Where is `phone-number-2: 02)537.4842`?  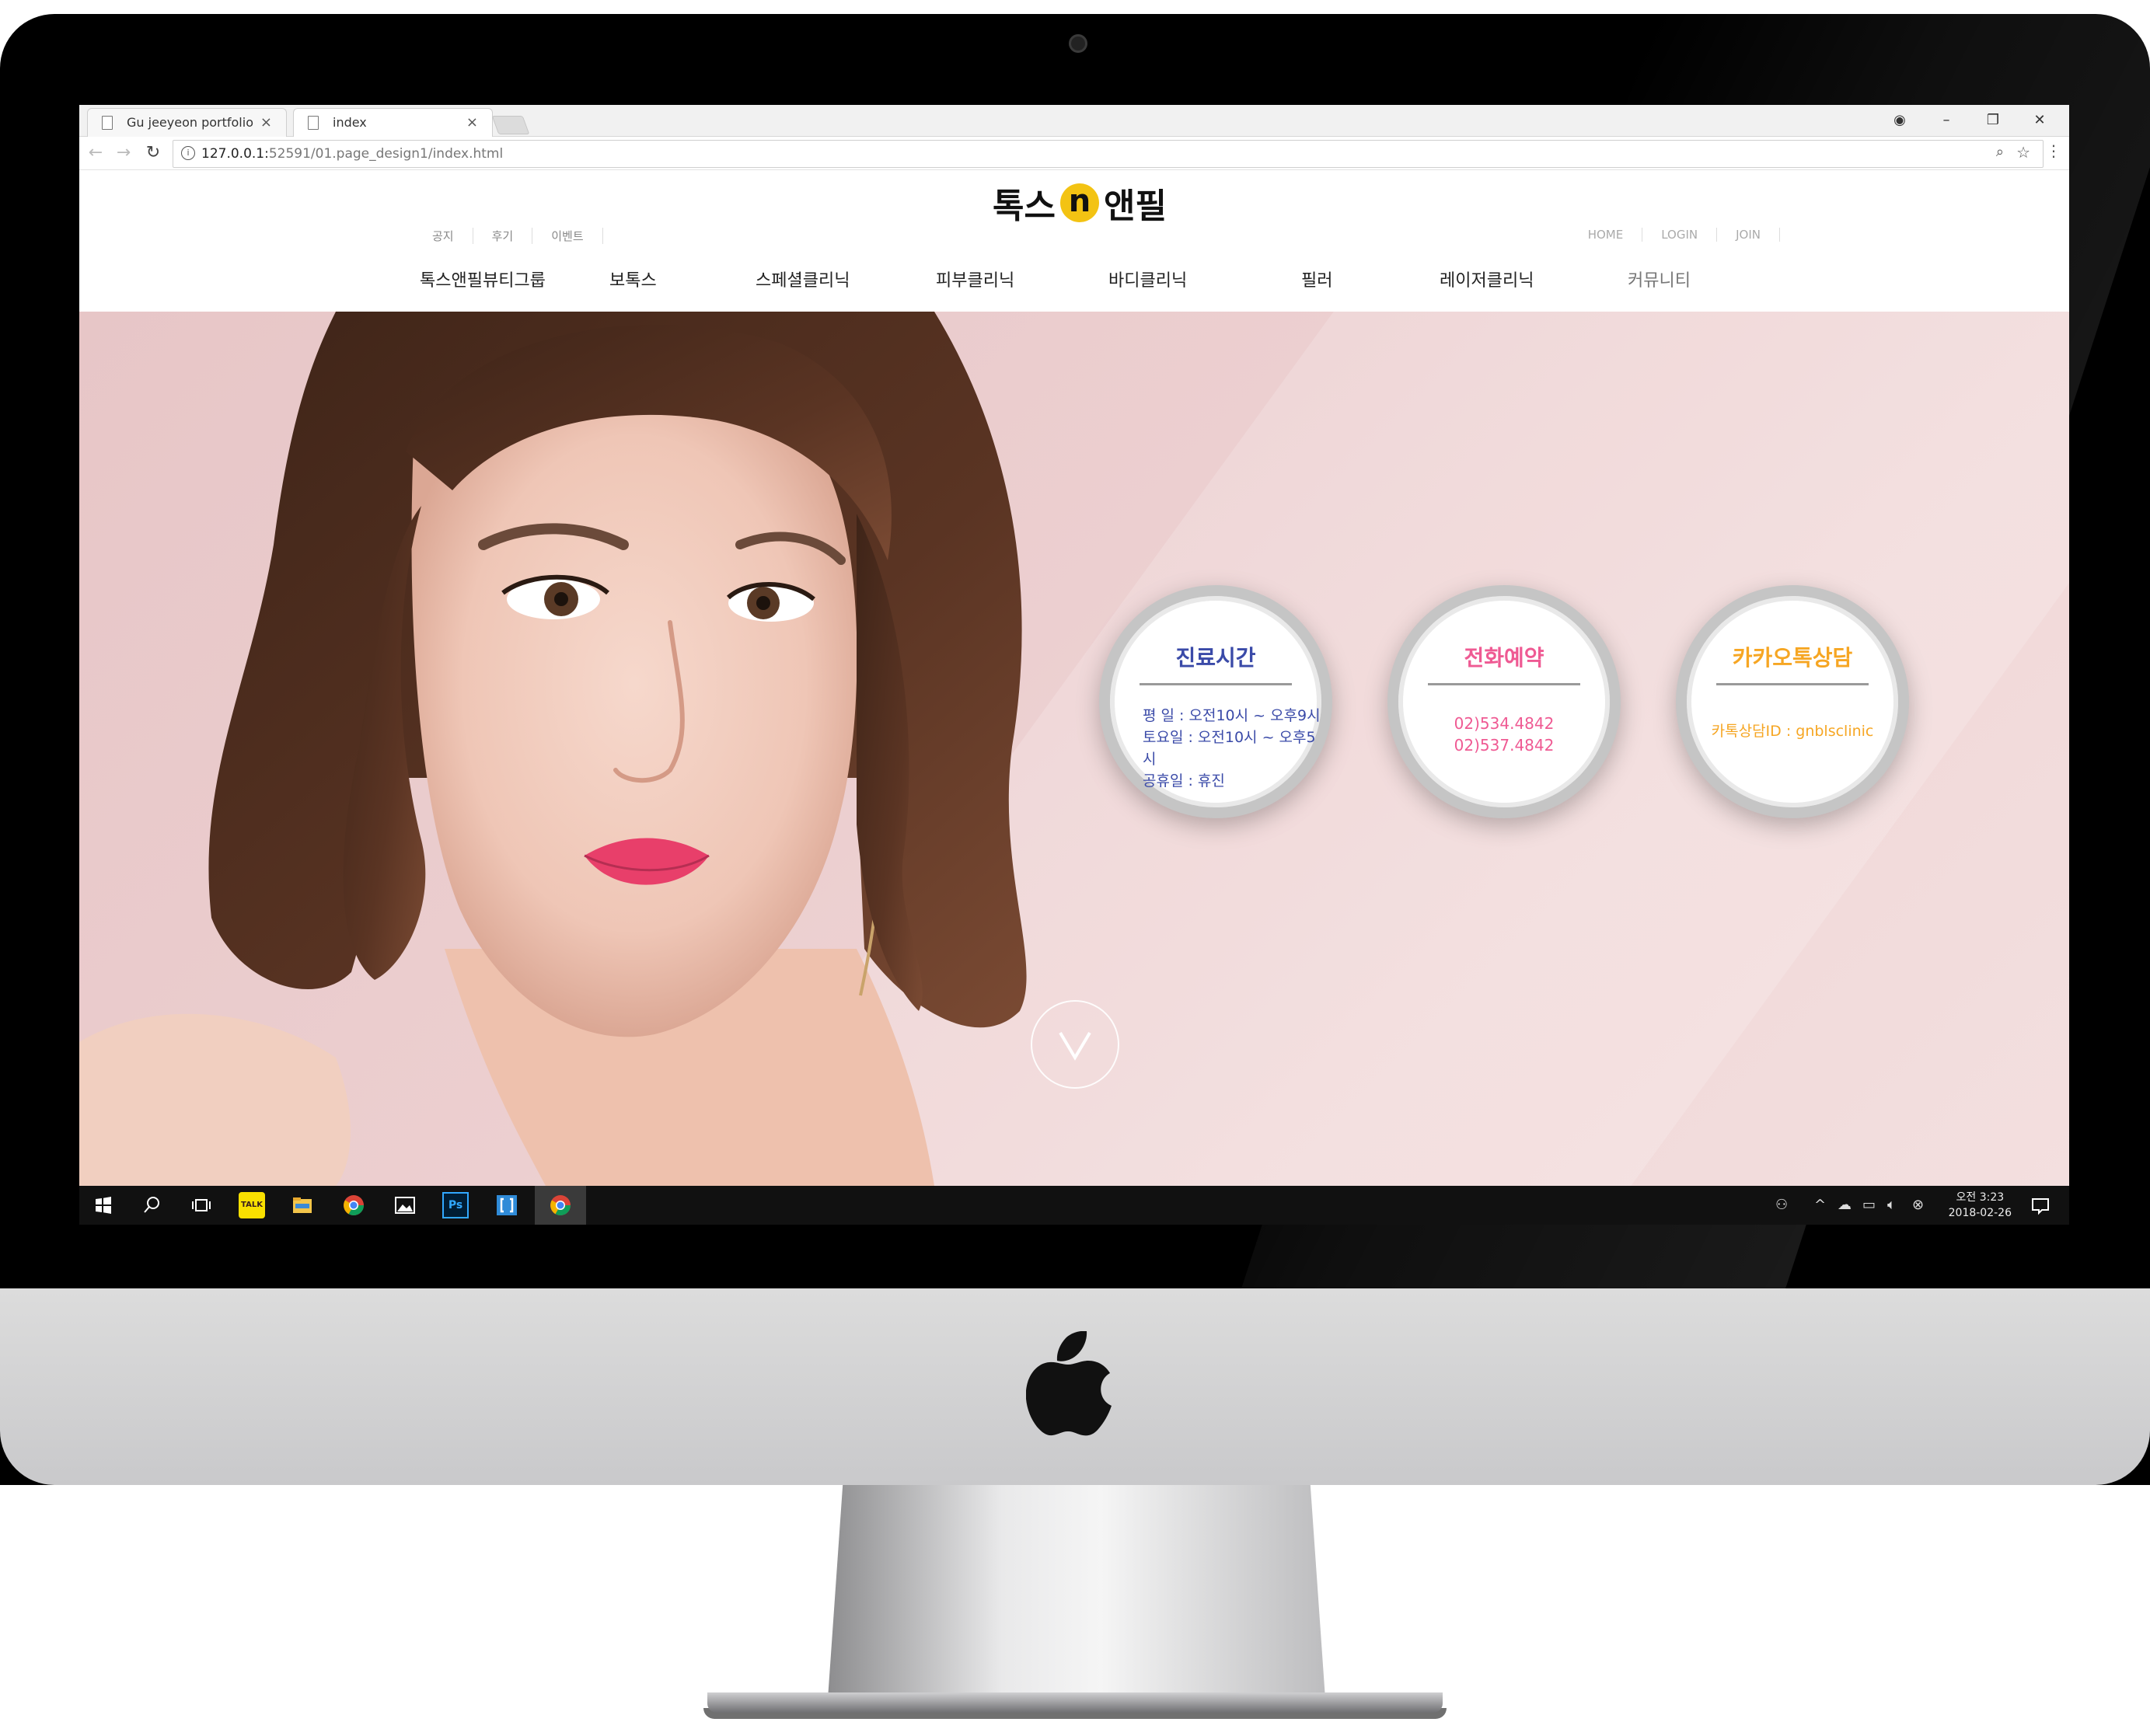 phone-number-2: 02)537.4842 is located at coordinates (1505, 745).